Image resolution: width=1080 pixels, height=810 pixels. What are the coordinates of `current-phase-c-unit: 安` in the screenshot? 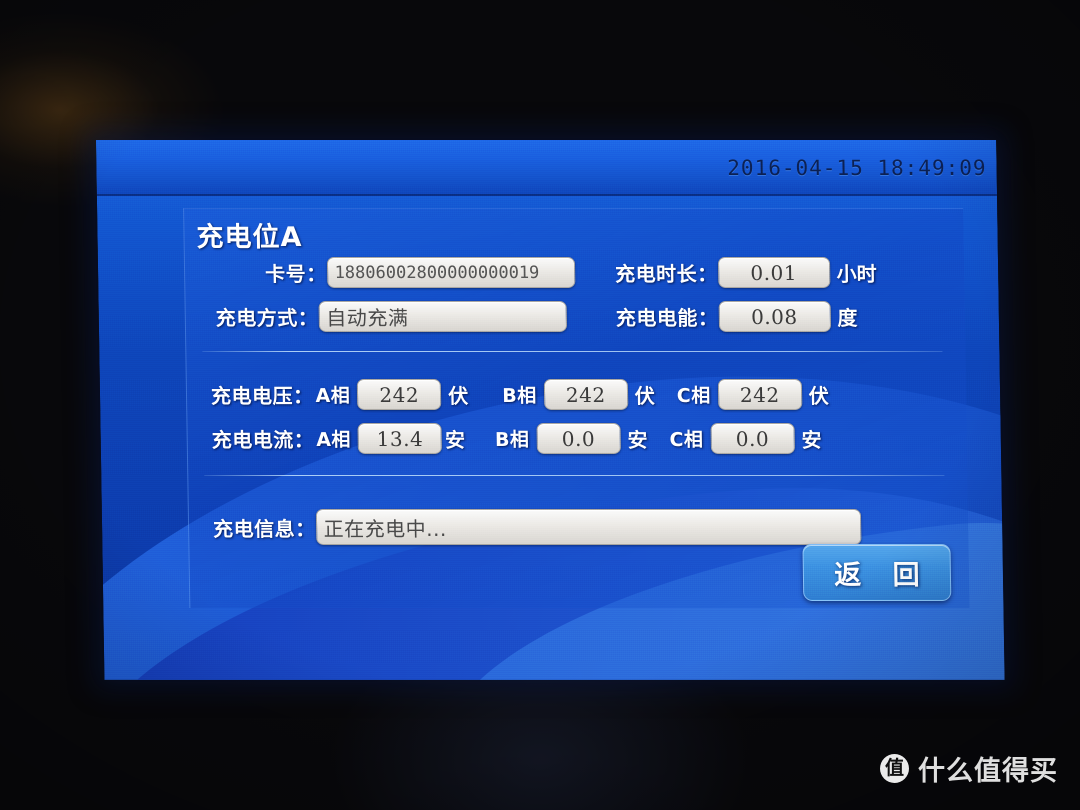 It's located at (811, 439).